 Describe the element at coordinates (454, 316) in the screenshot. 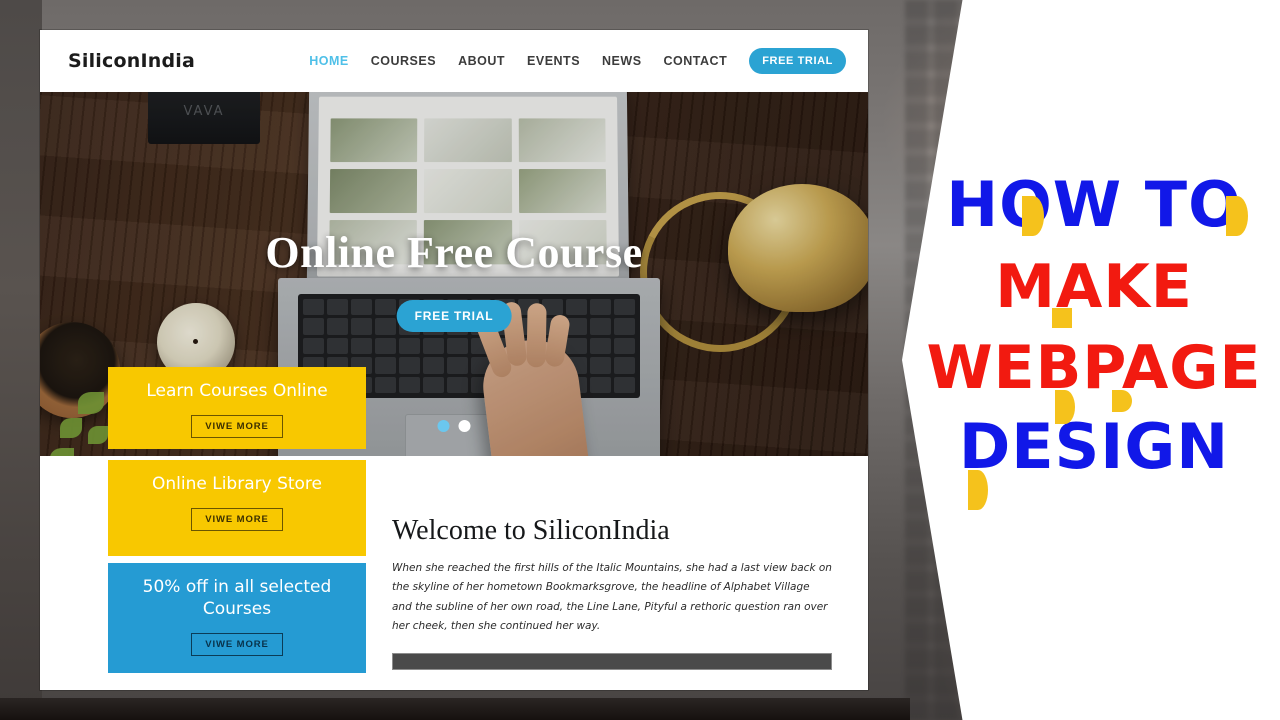

I see `hero-free-trial-button: FREE TRIAL` at that location.